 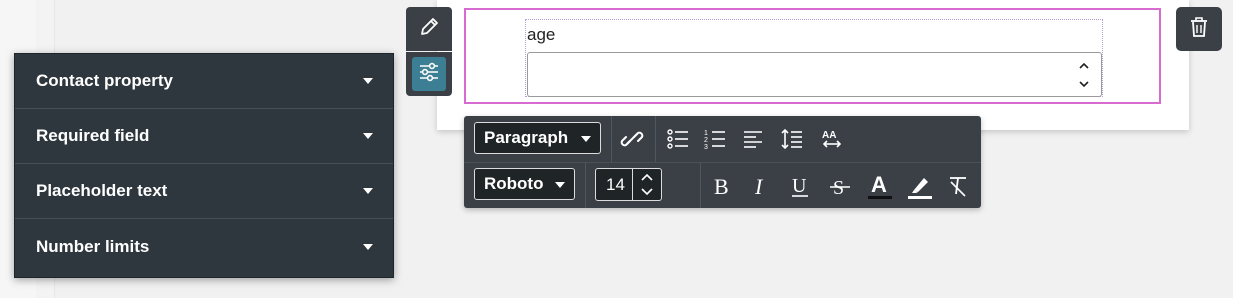 I want to click on highlight-icon, so click(x=920, y=186).